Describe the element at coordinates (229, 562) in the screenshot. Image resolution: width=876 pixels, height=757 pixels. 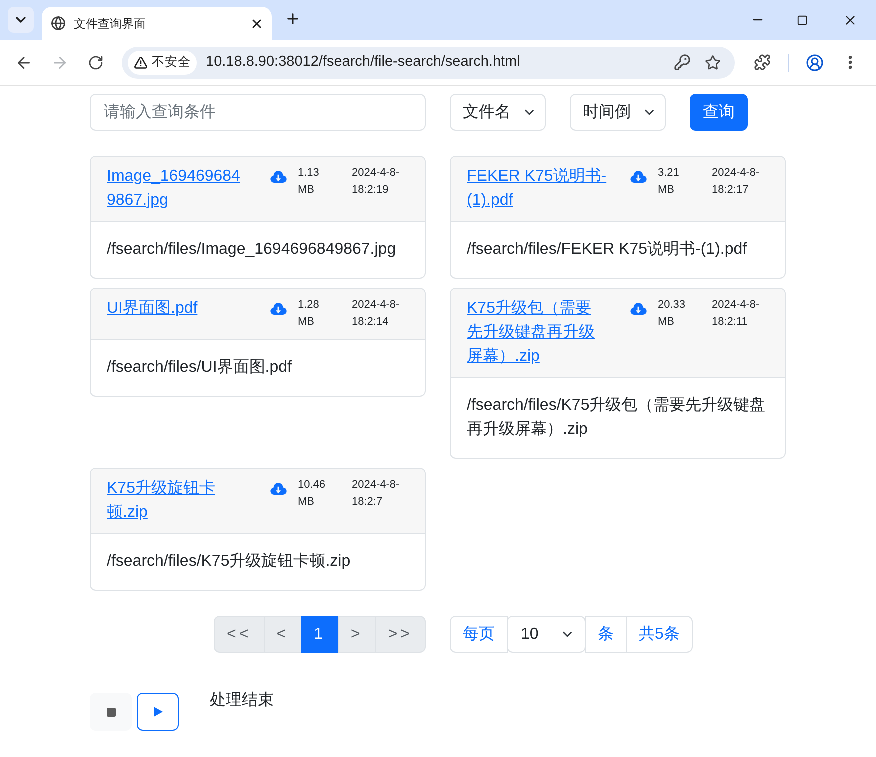
I see `file-path: /fsearch/files/K75升级旋钮卡顿.zip` at that location.